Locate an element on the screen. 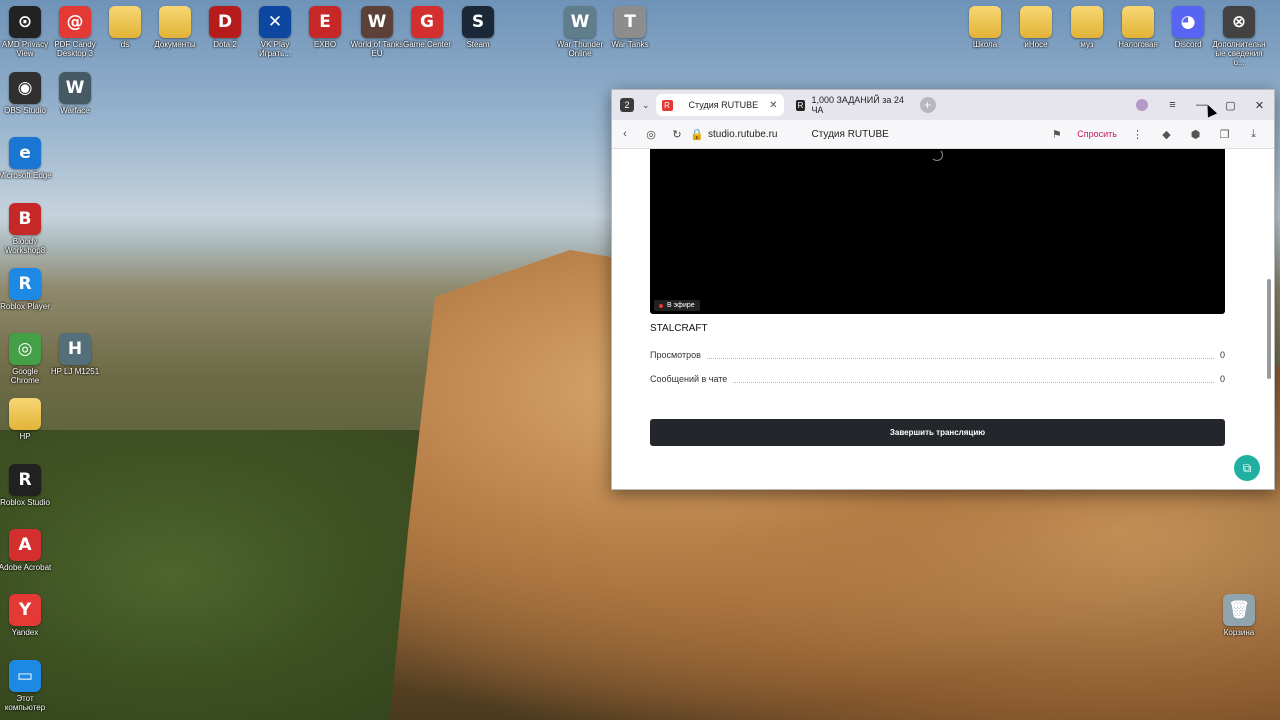 Image resolution: width=1280 pixels, height=720 pixels. desktop-icon: ▭ Этот компьютер is located at coordinates (26, 686).